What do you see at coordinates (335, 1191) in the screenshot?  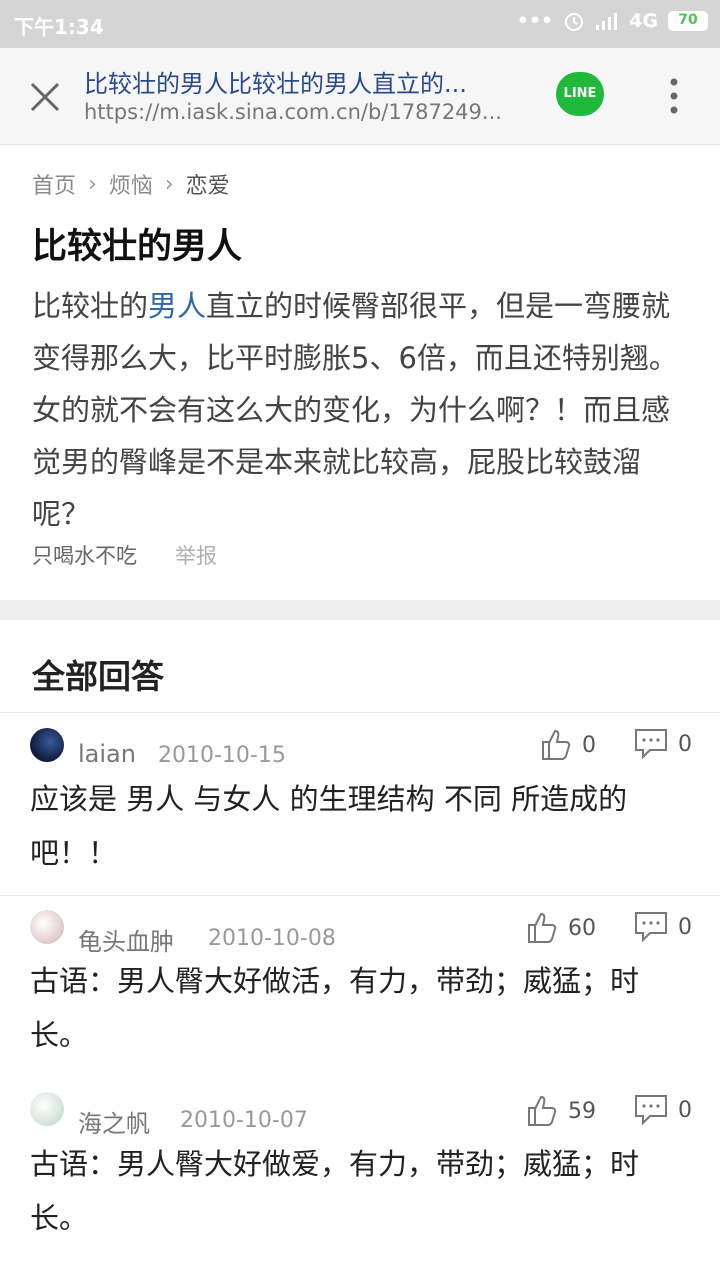 I see `answer-text: 古语：男人臀大好做爱，有力，带劲；威猛；时长。` at bounding box center [335, 1191].